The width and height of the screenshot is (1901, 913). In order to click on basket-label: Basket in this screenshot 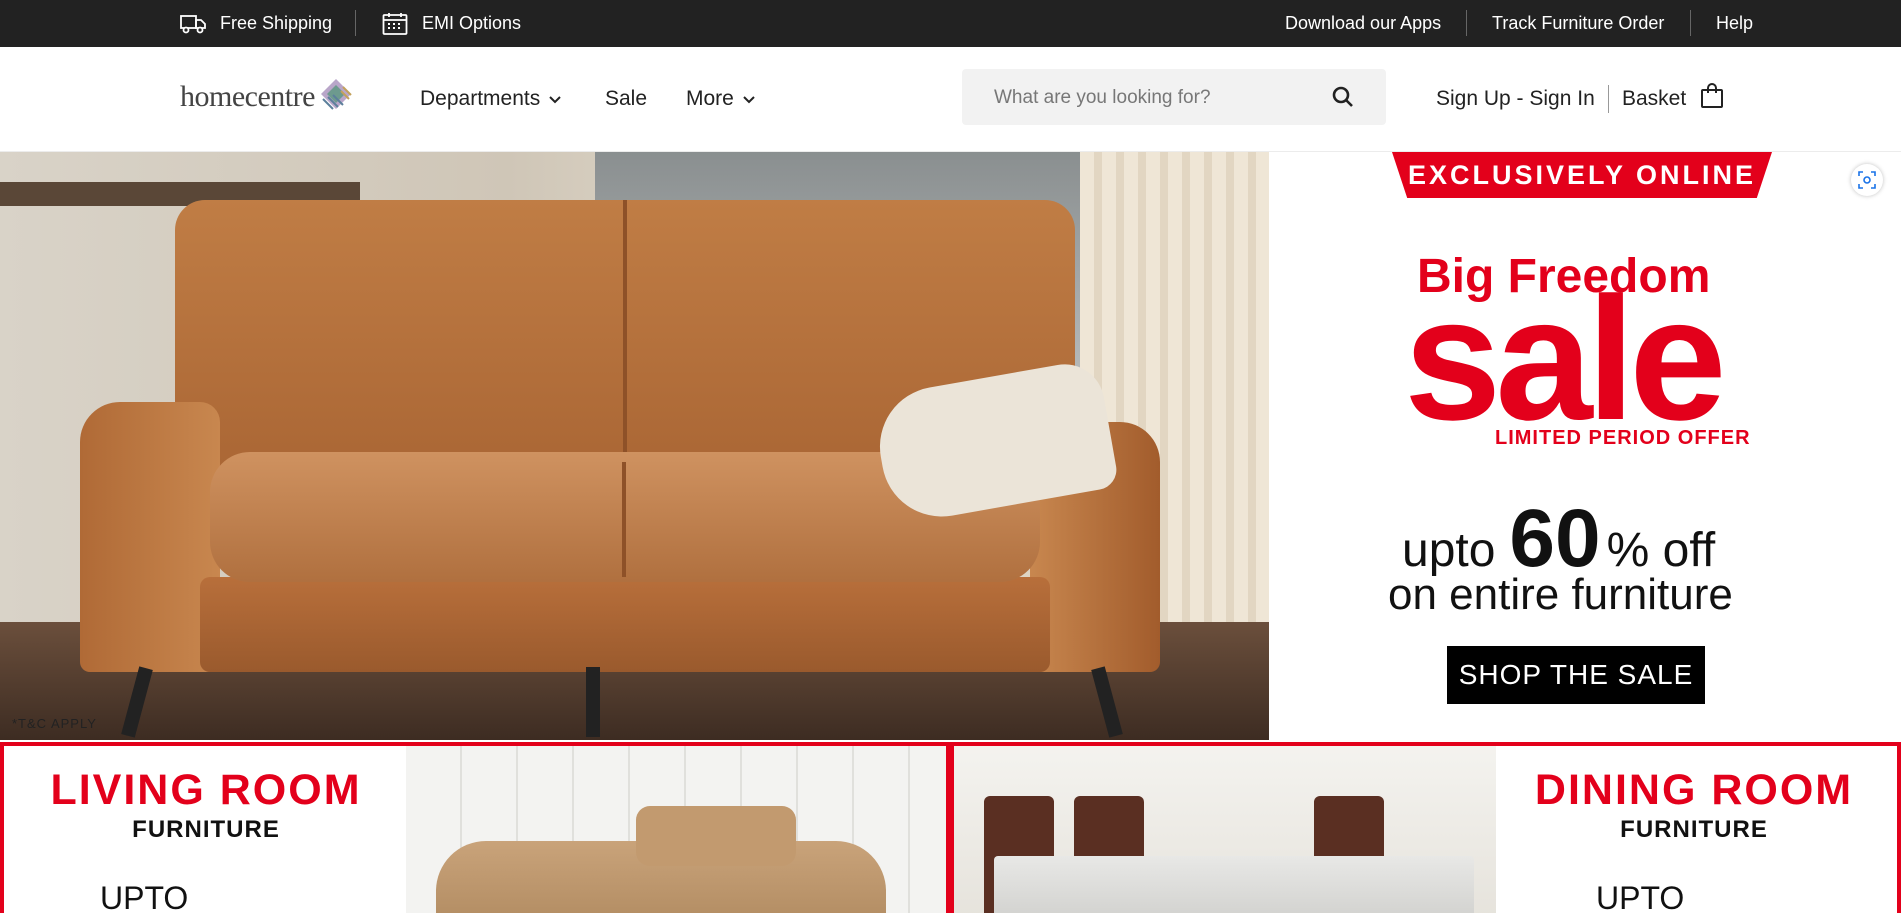, I will do `click(1654, 98)`.